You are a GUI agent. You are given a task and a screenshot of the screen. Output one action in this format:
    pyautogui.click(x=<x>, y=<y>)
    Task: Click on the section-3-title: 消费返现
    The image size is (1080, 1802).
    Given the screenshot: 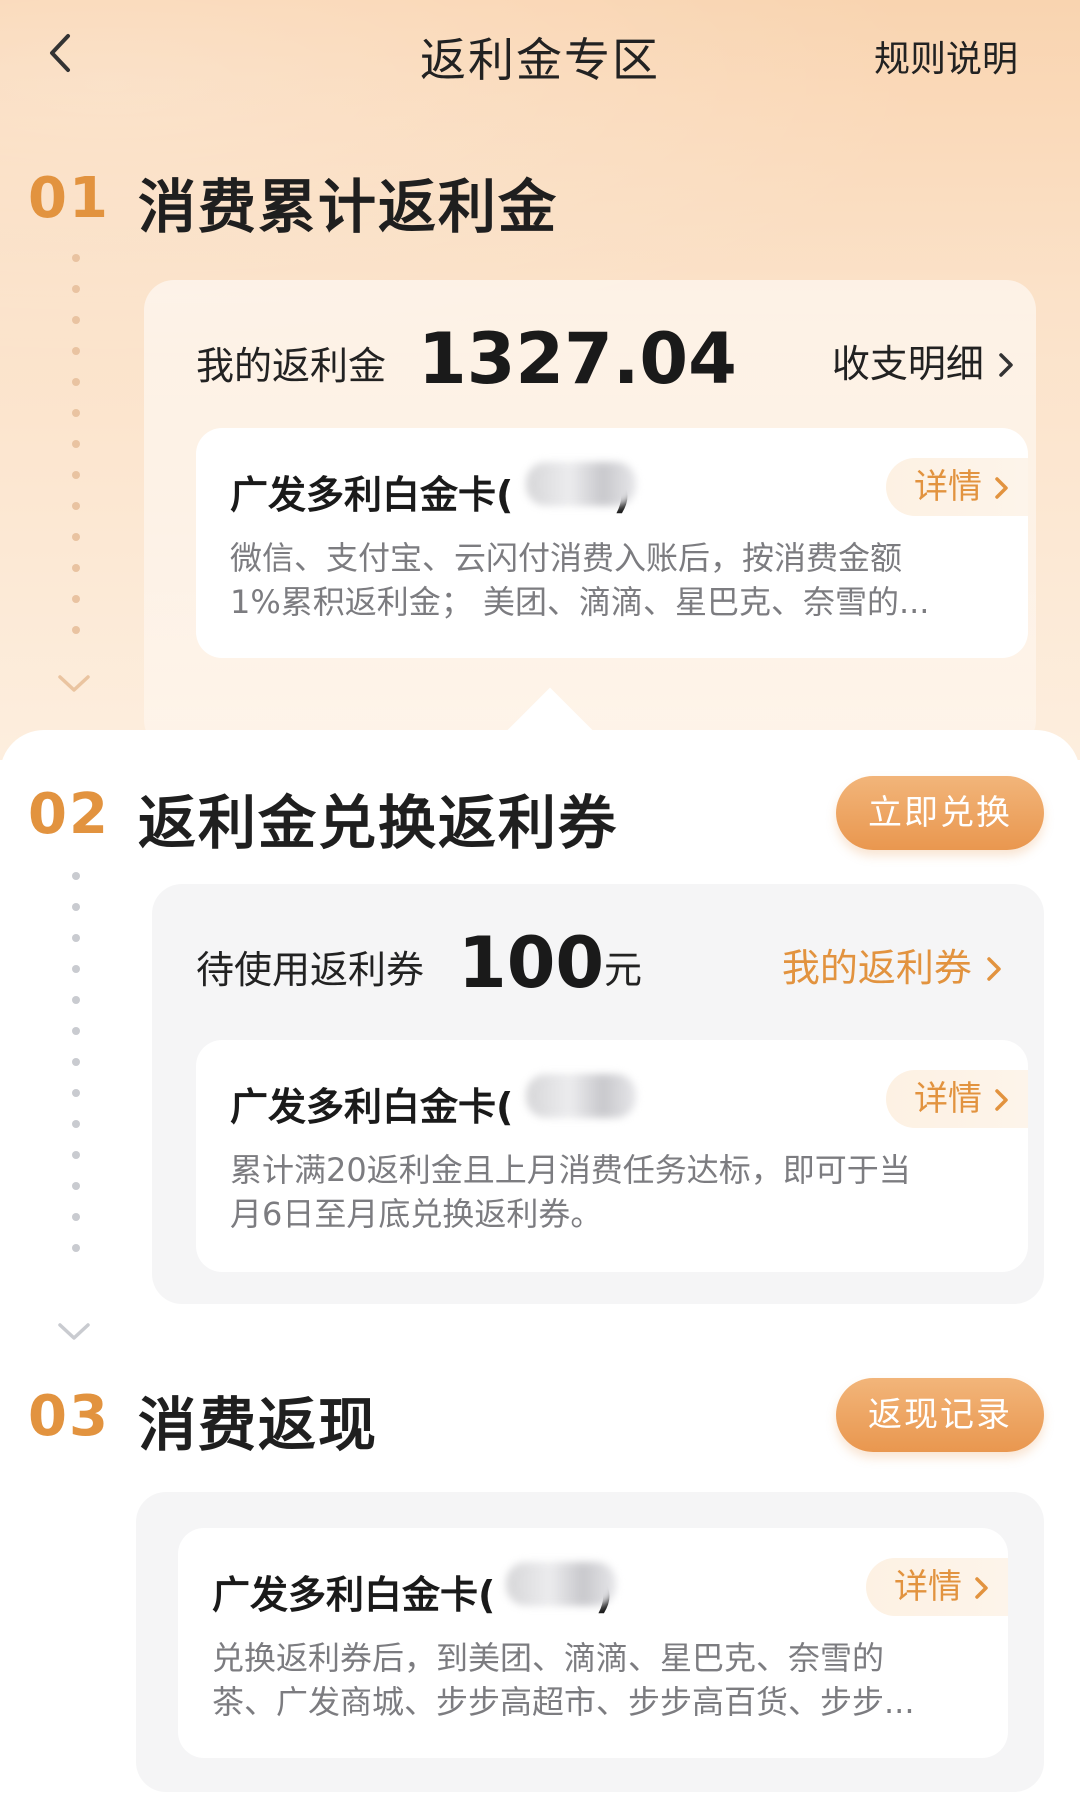 What is the action you would take?
    pyautogui.click(x=258, y=1425)
    